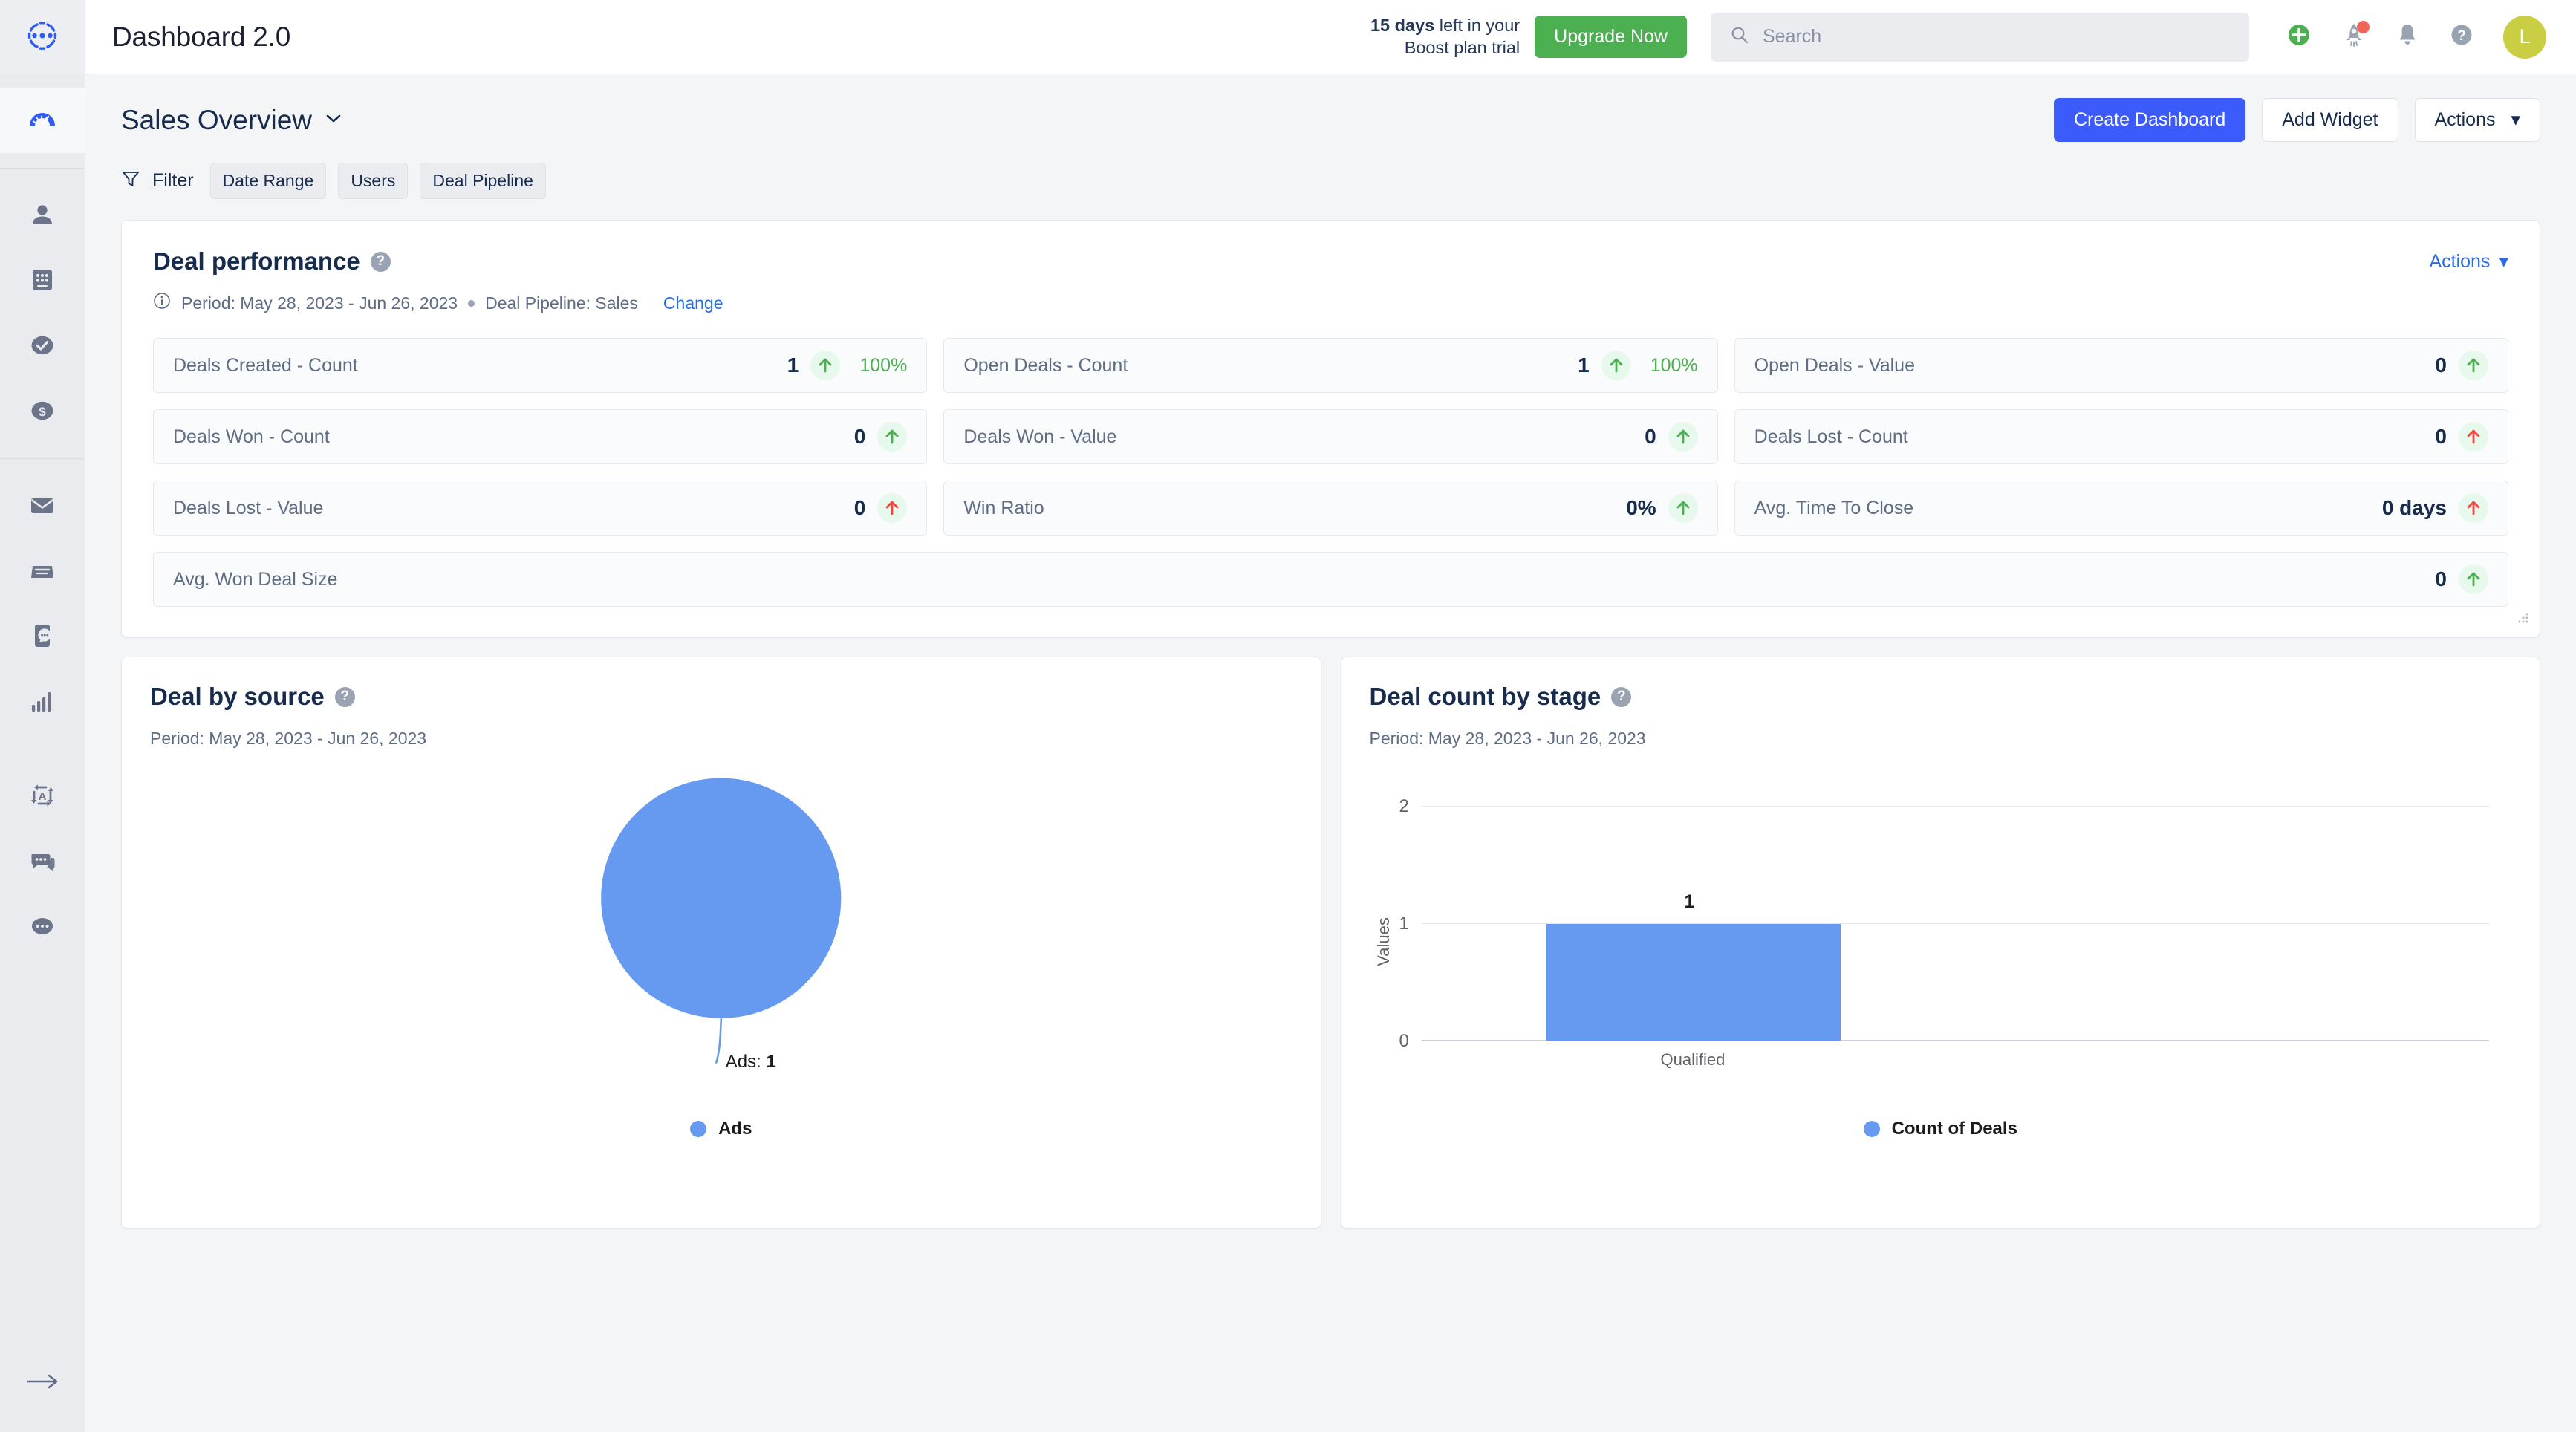 The image size is (2576, 1432). Describe the element at coordinates (540, 365) in the screenshot. I see `metric-tile: Deals Created - Count 1 100%` at that location.